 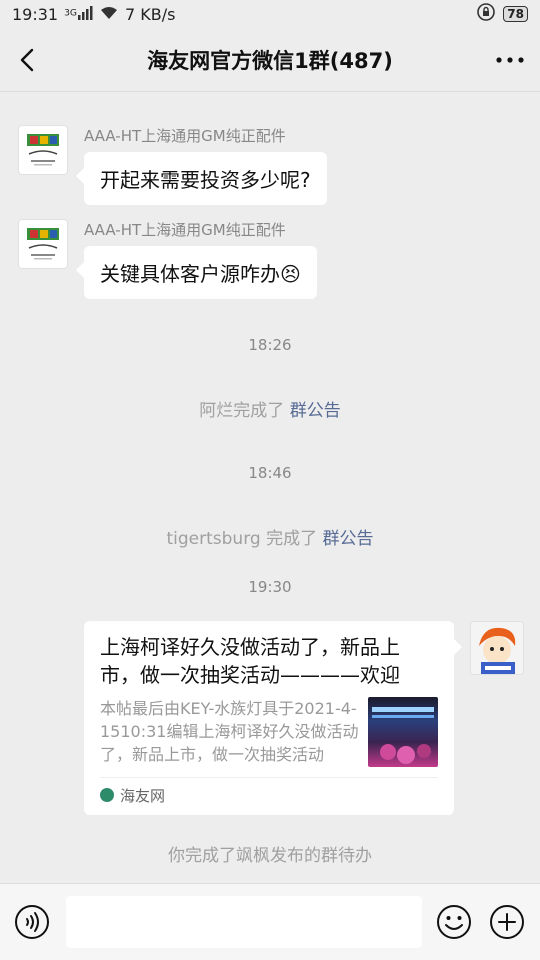 I want to click on card-thumbnail, so click(x=403, y=732).